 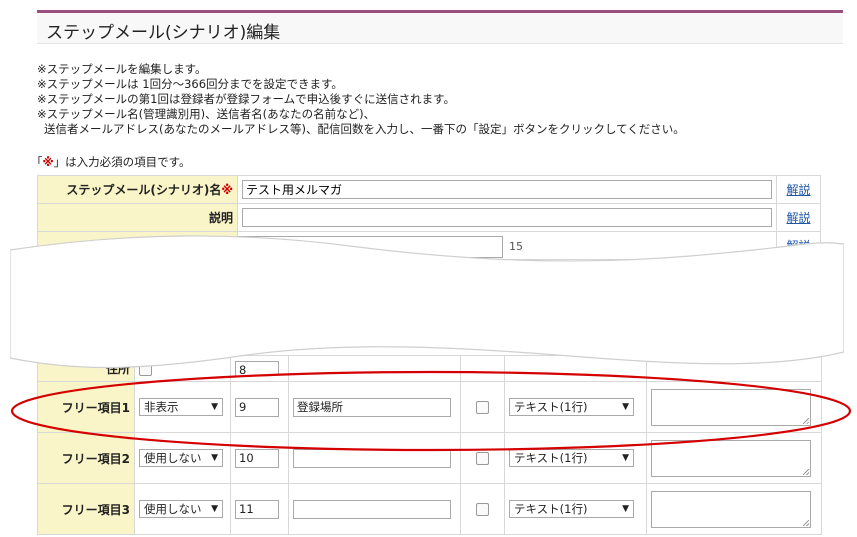 What do you see at coordinates (507, 189) in the screenshot?
I see `scenario-name-input` at bounding box center [507, 189].